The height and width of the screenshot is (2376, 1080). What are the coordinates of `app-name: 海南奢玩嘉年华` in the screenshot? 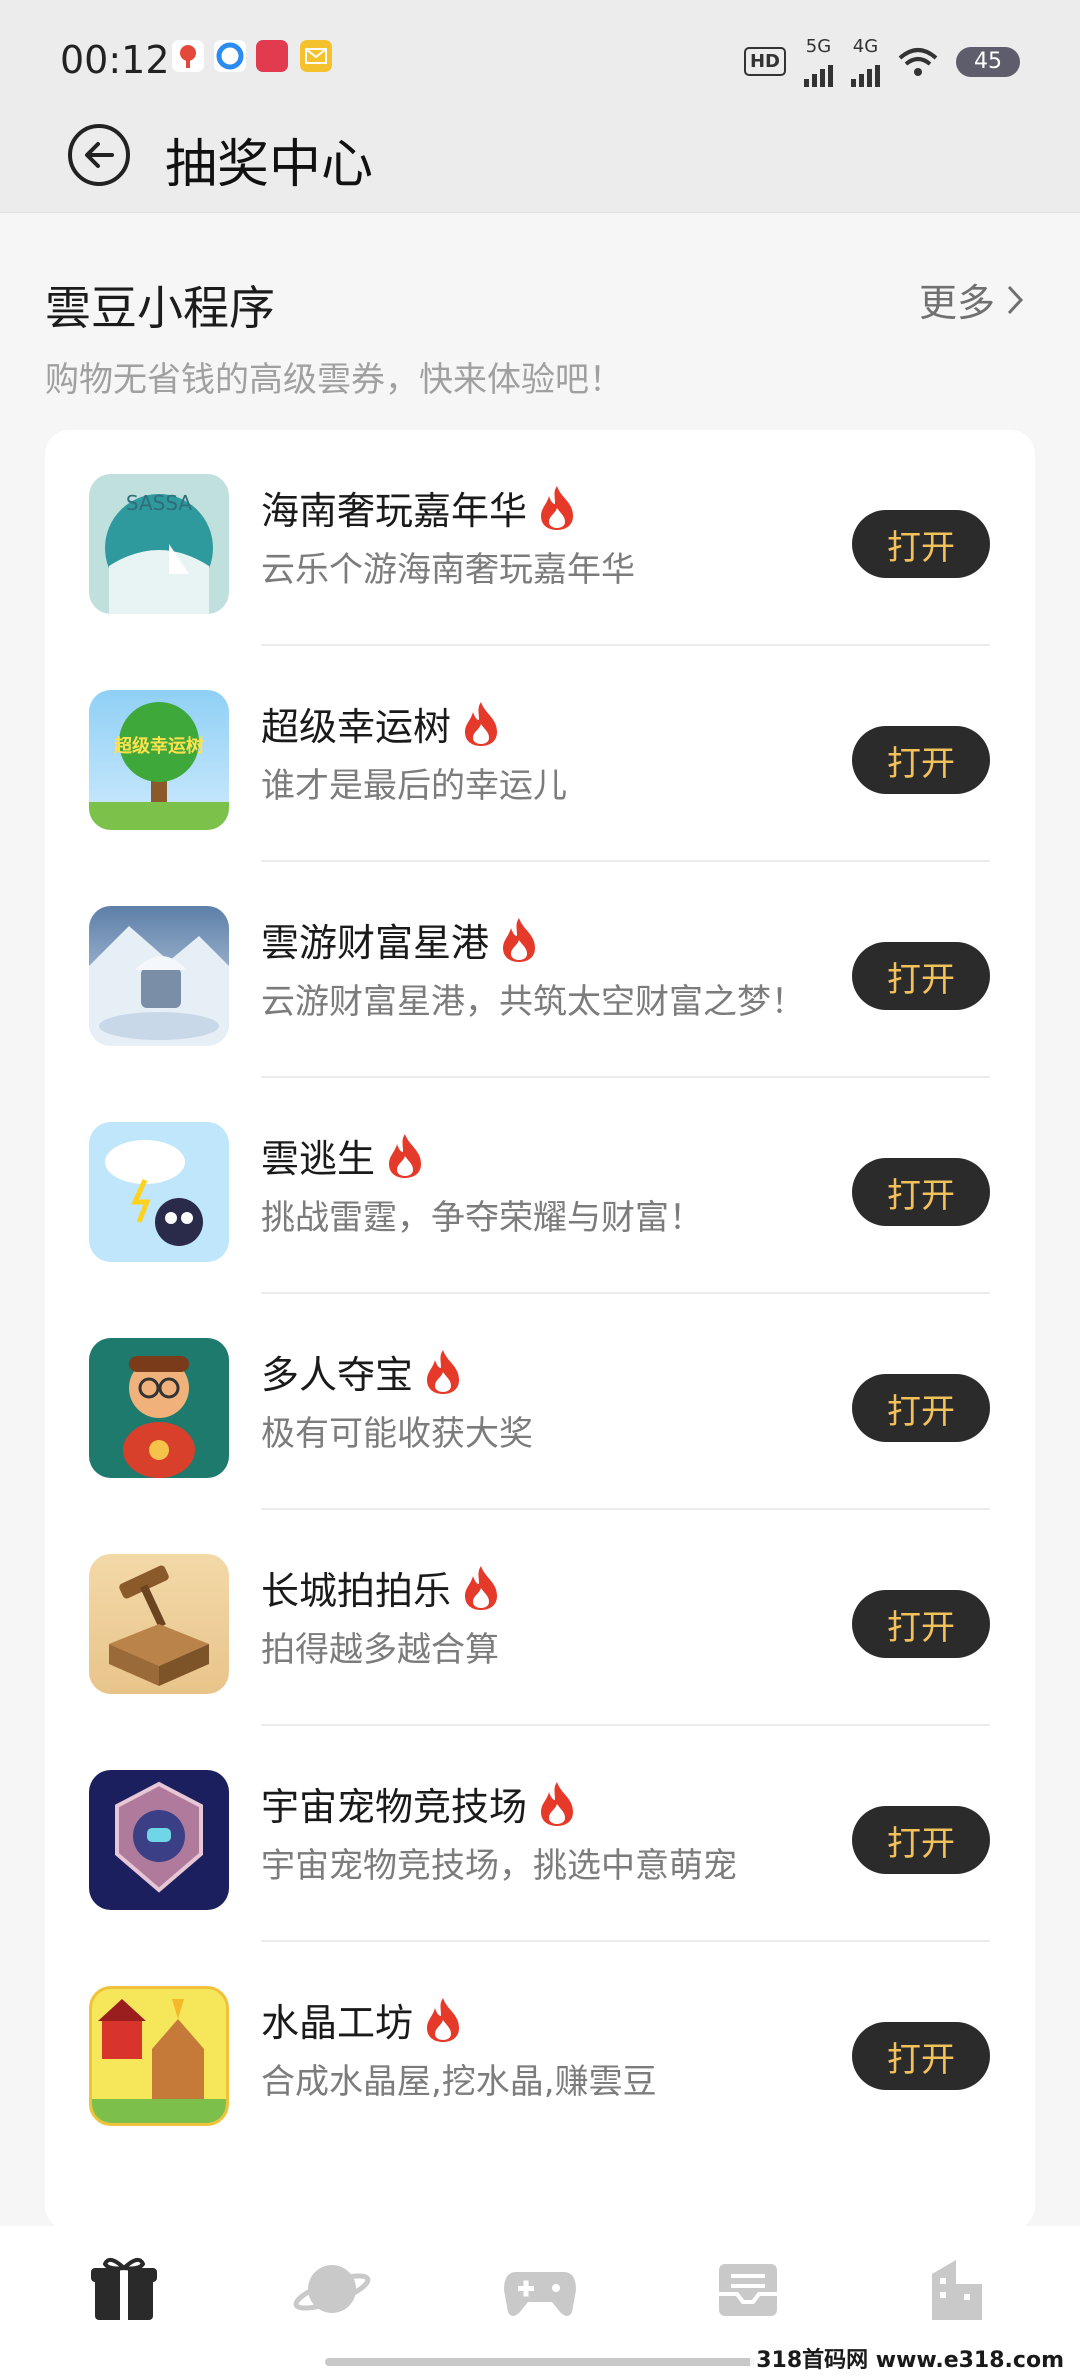 It's located at (419, 507).